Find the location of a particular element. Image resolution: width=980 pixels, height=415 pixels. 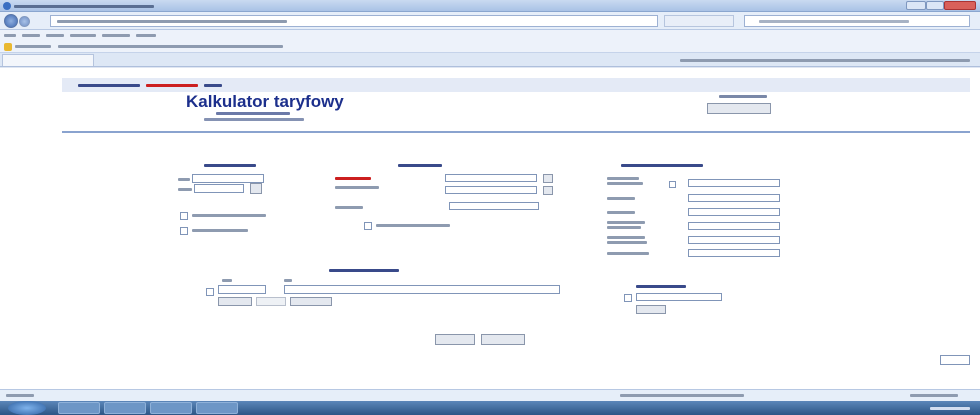

oblicz-button is located at coordinates (455, 339).